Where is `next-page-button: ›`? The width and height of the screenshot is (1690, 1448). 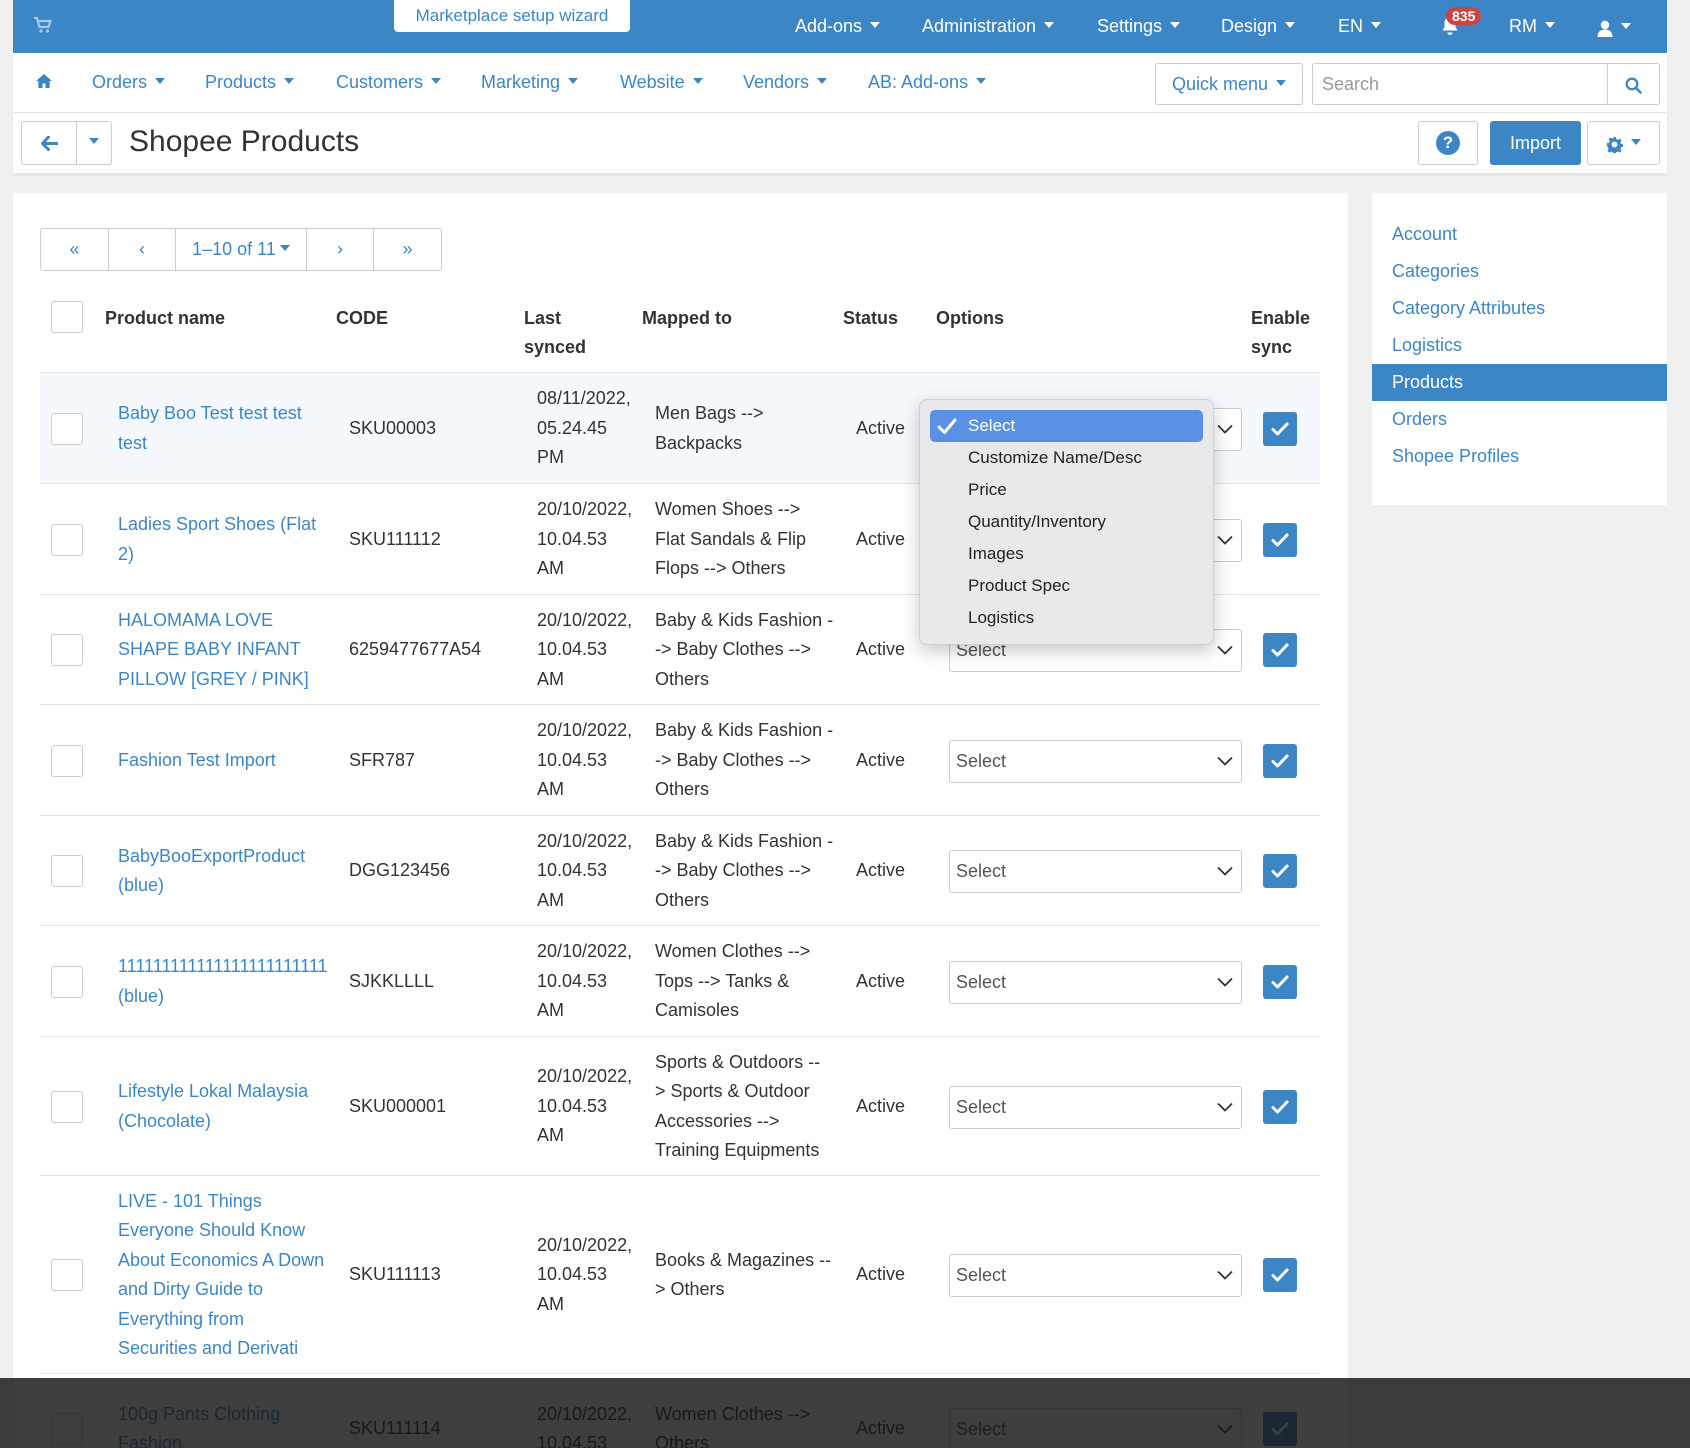
next-page-button: › is located at coordinates (340, 249).